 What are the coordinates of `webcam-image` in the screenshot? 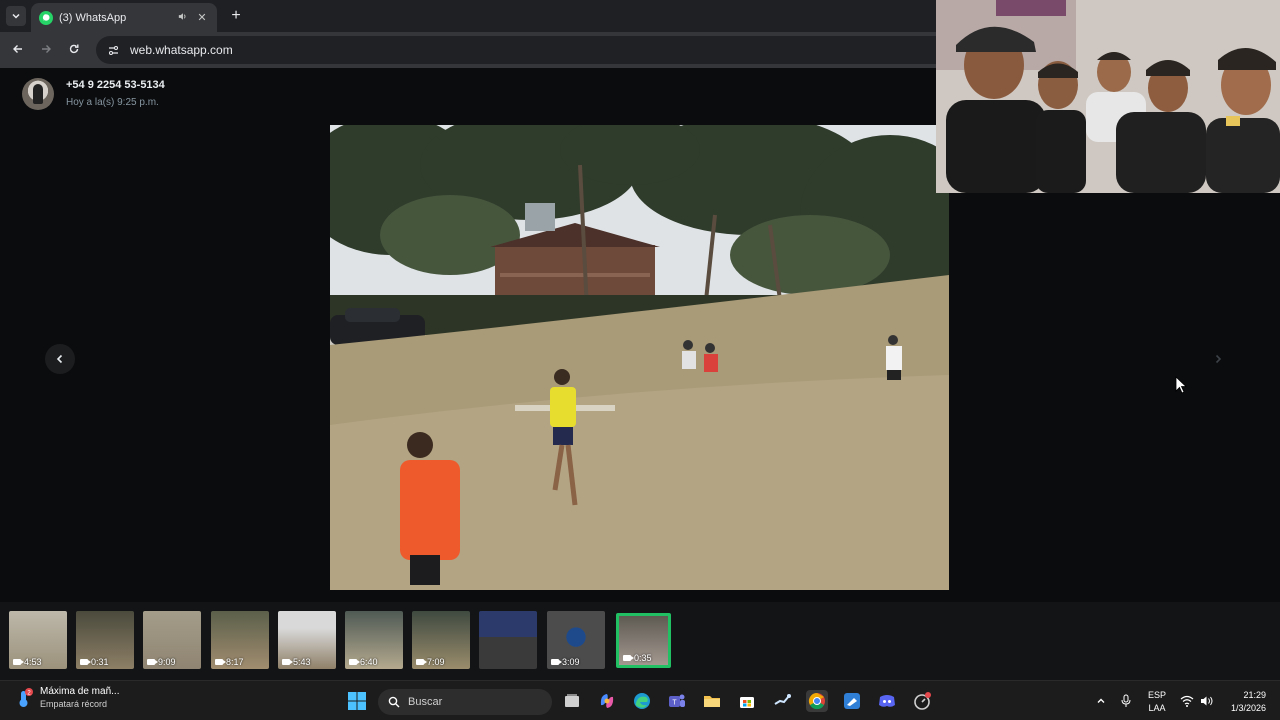 It's located at (1108, 96).